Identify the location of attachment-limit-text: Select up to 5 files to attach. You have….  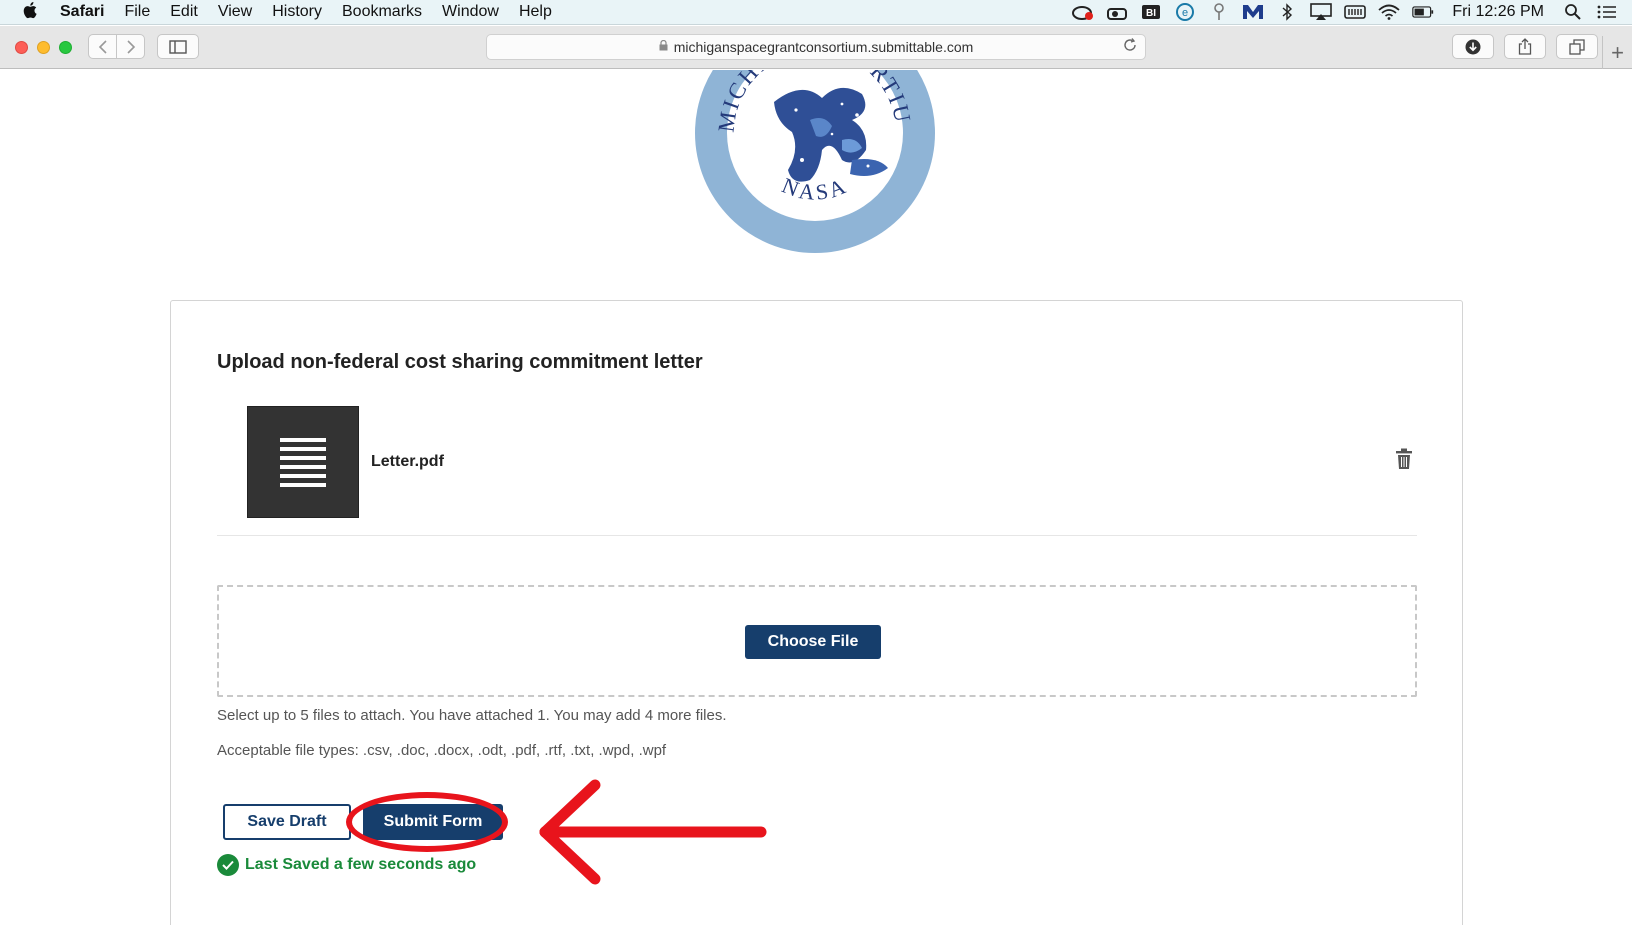
(472, 715).